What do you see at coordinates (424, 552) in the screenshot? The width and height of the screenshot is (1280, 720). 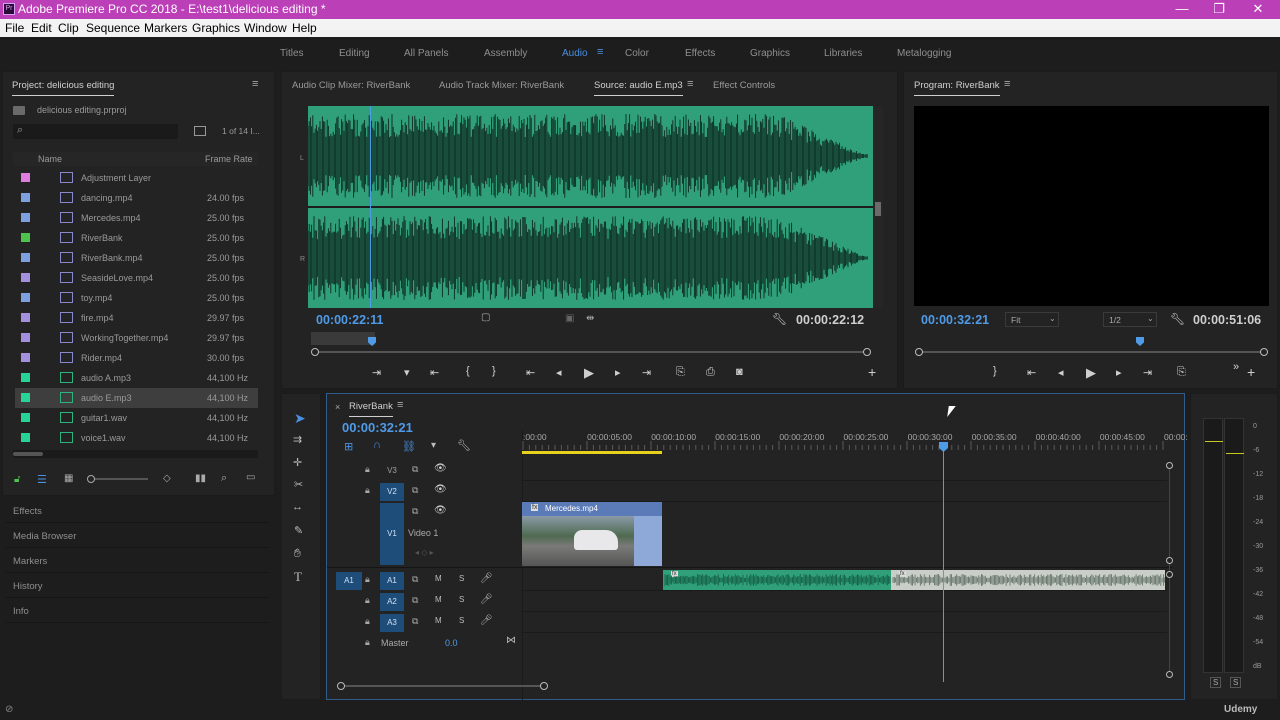 I see `keyframe-nav-icon: ◂ ◇ ▸` at bounding box center [424, 552].